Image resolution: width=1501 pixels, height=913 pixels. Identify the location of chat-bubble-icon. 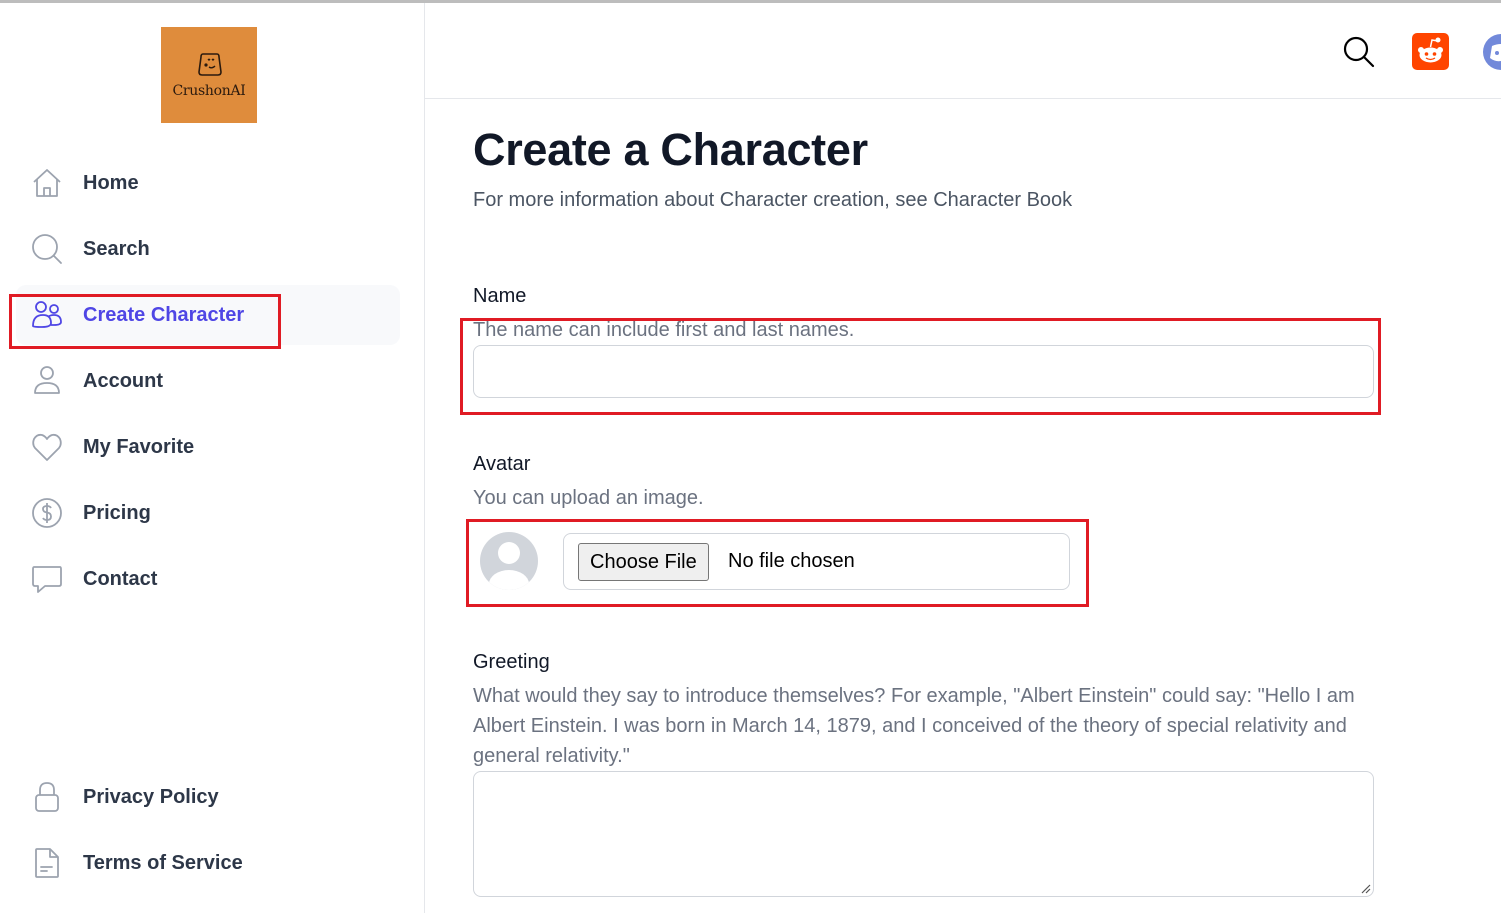
(47, 579).